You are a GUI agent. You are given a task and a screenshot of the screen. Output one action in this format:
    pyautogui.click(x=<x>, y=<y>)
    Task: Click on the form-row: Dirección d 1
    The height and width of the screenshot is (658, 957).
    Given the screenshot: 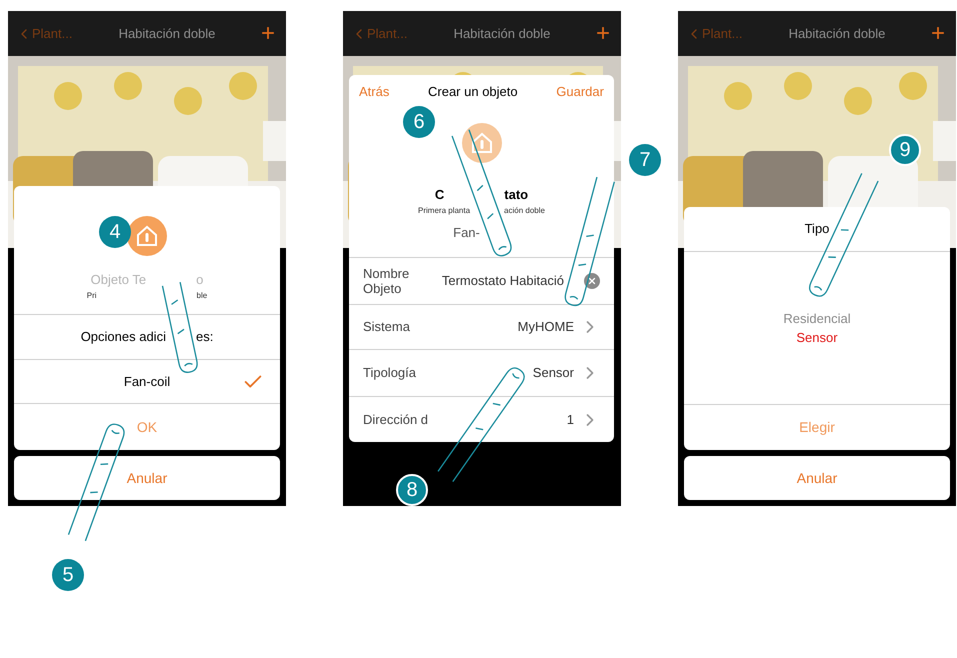 What is the action you would take?
    pyautogui.click(x=481, y=419)
    